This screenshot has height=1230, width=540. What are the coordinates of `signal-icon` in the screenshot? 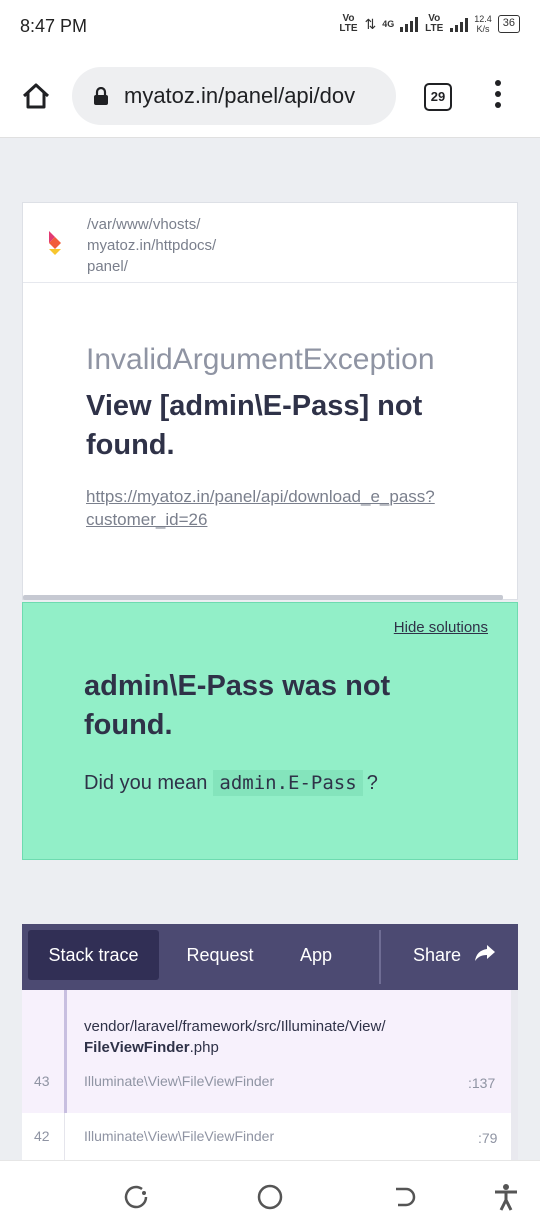 It's located at (409, 24).